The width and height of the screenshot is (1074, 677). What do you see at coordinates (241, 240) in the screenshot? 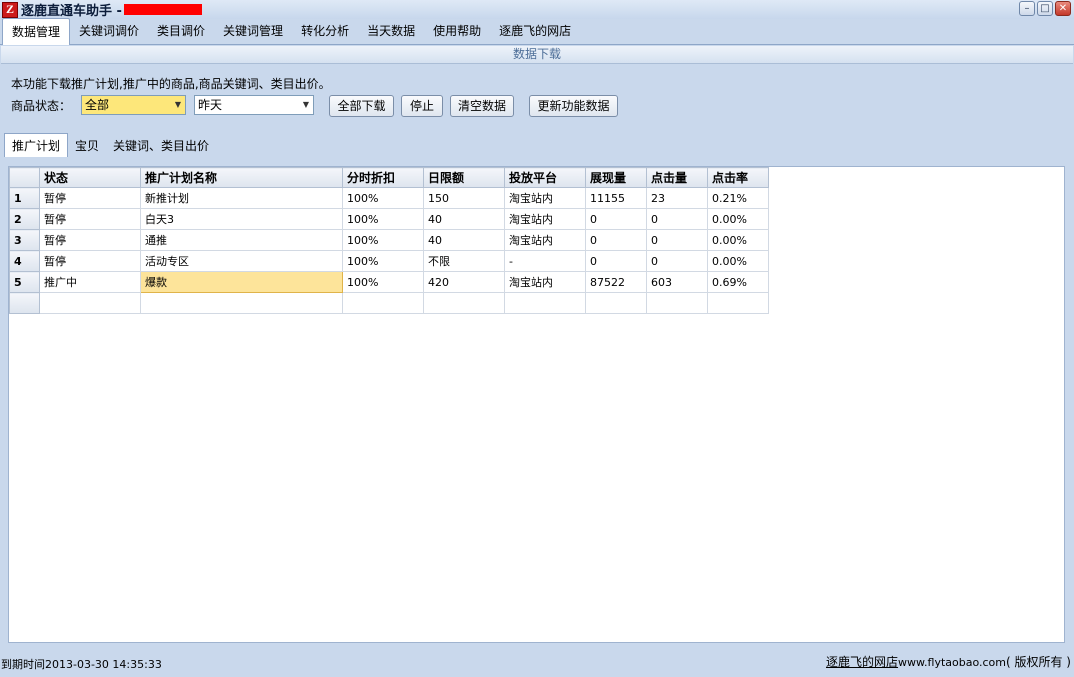
I see `table-cell: 通推` at bounding box center [241, 240].